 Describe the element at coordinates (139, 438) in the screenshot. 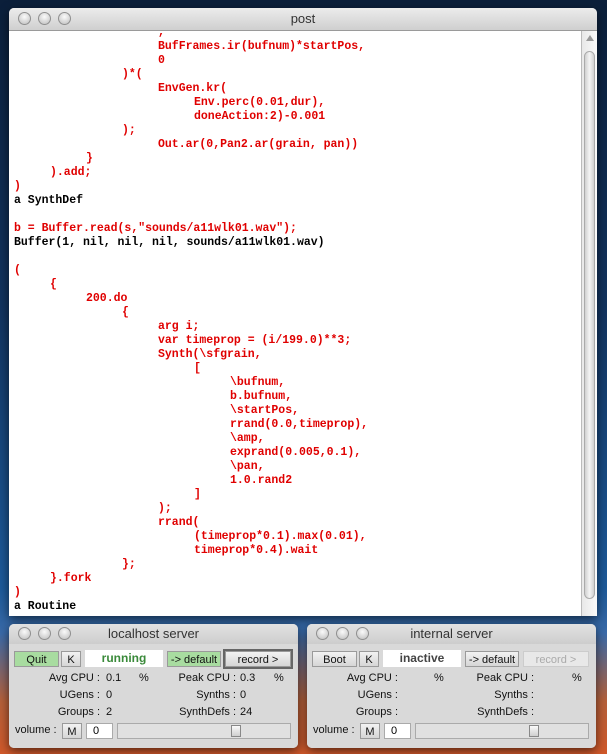

I see `code-line: \amp,` at that location.